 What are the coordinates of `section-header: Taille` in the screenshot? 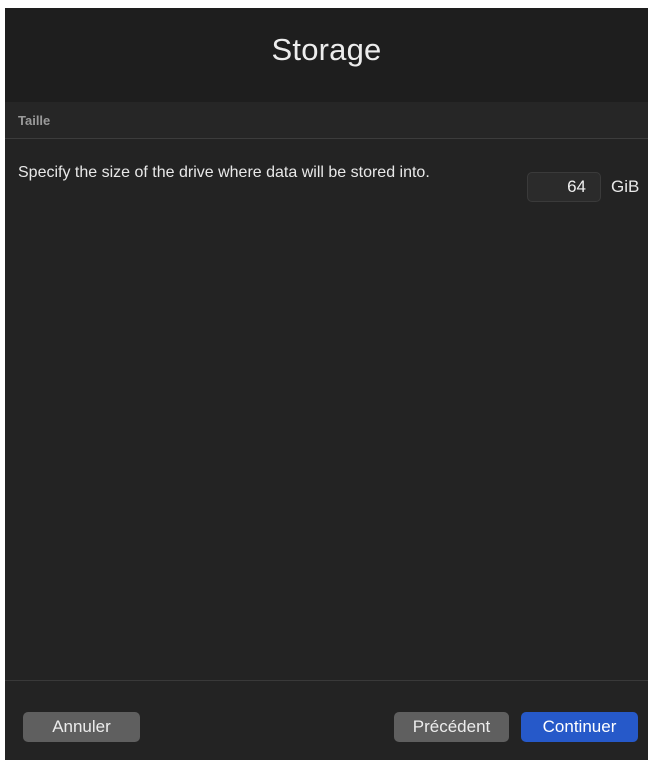 It's located at (326, 120).